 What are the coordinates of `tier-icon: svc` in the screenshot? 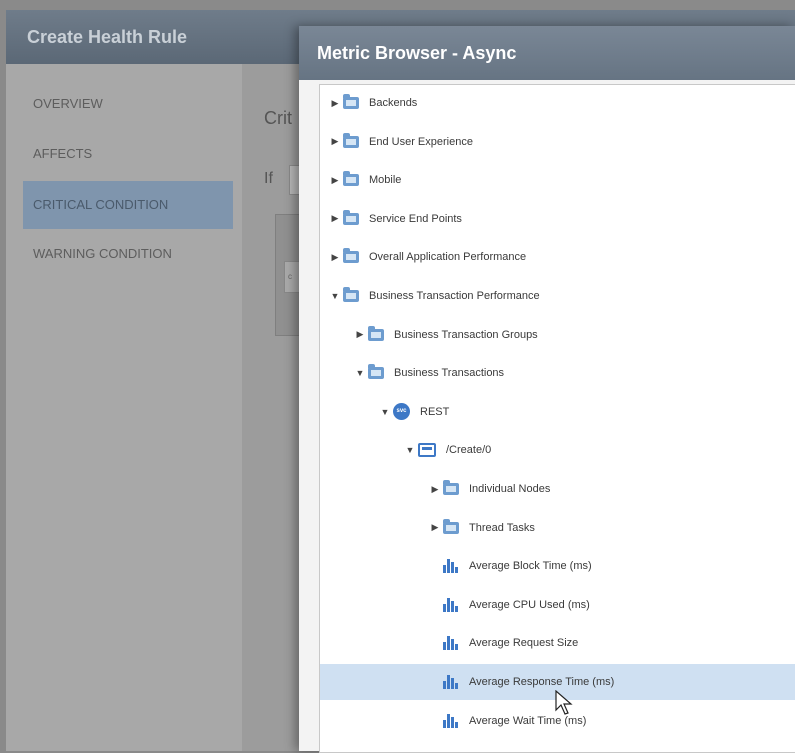 It's located at (401, 412).